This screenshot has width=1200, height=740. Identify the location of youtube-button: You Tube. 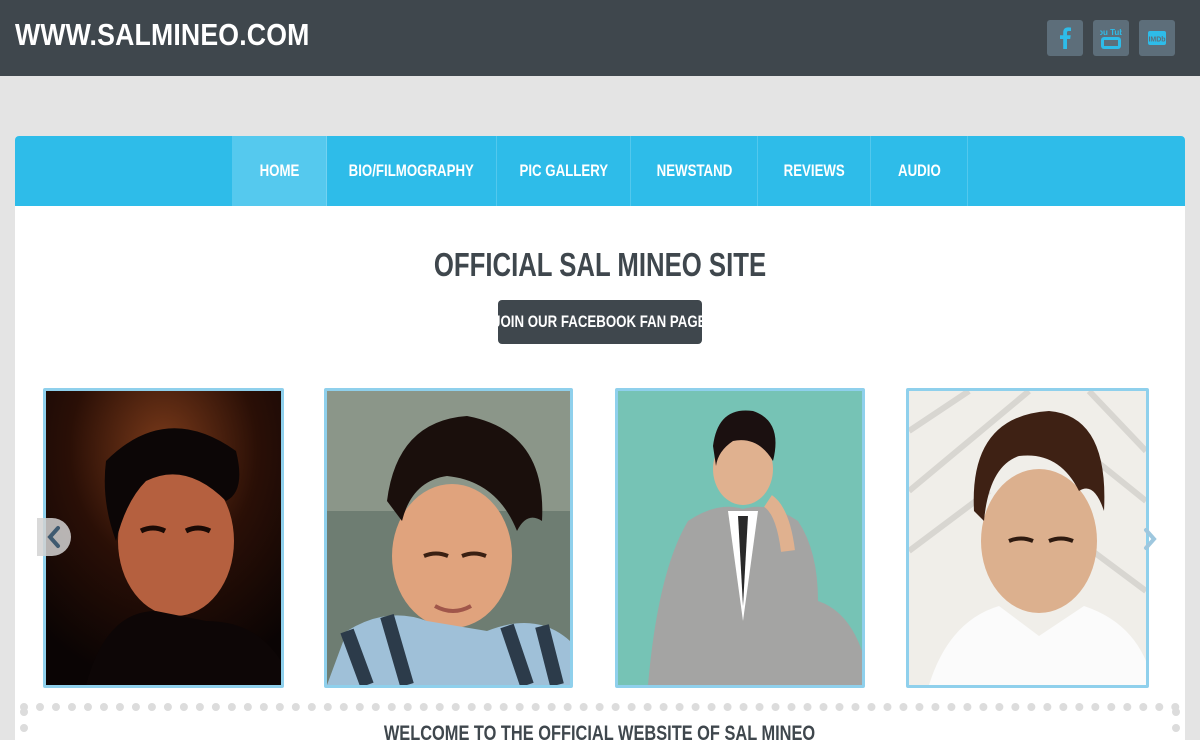
(1111, 38).